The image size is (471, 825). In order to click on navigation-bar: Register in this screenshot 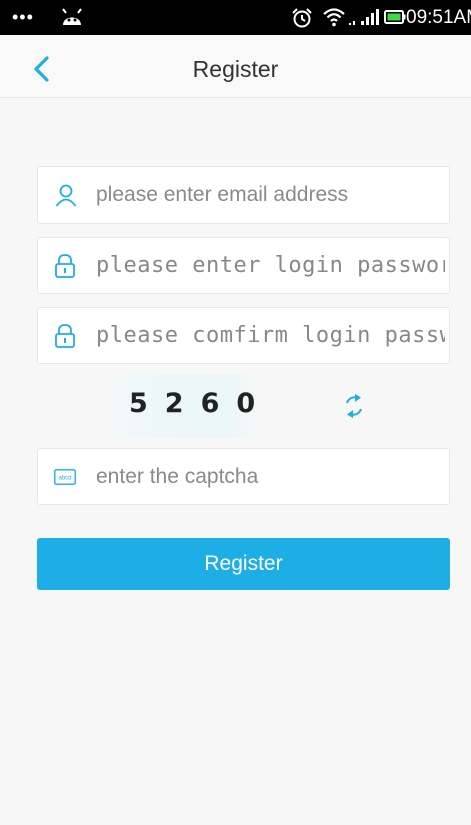, I will do `click(235, 66)`.